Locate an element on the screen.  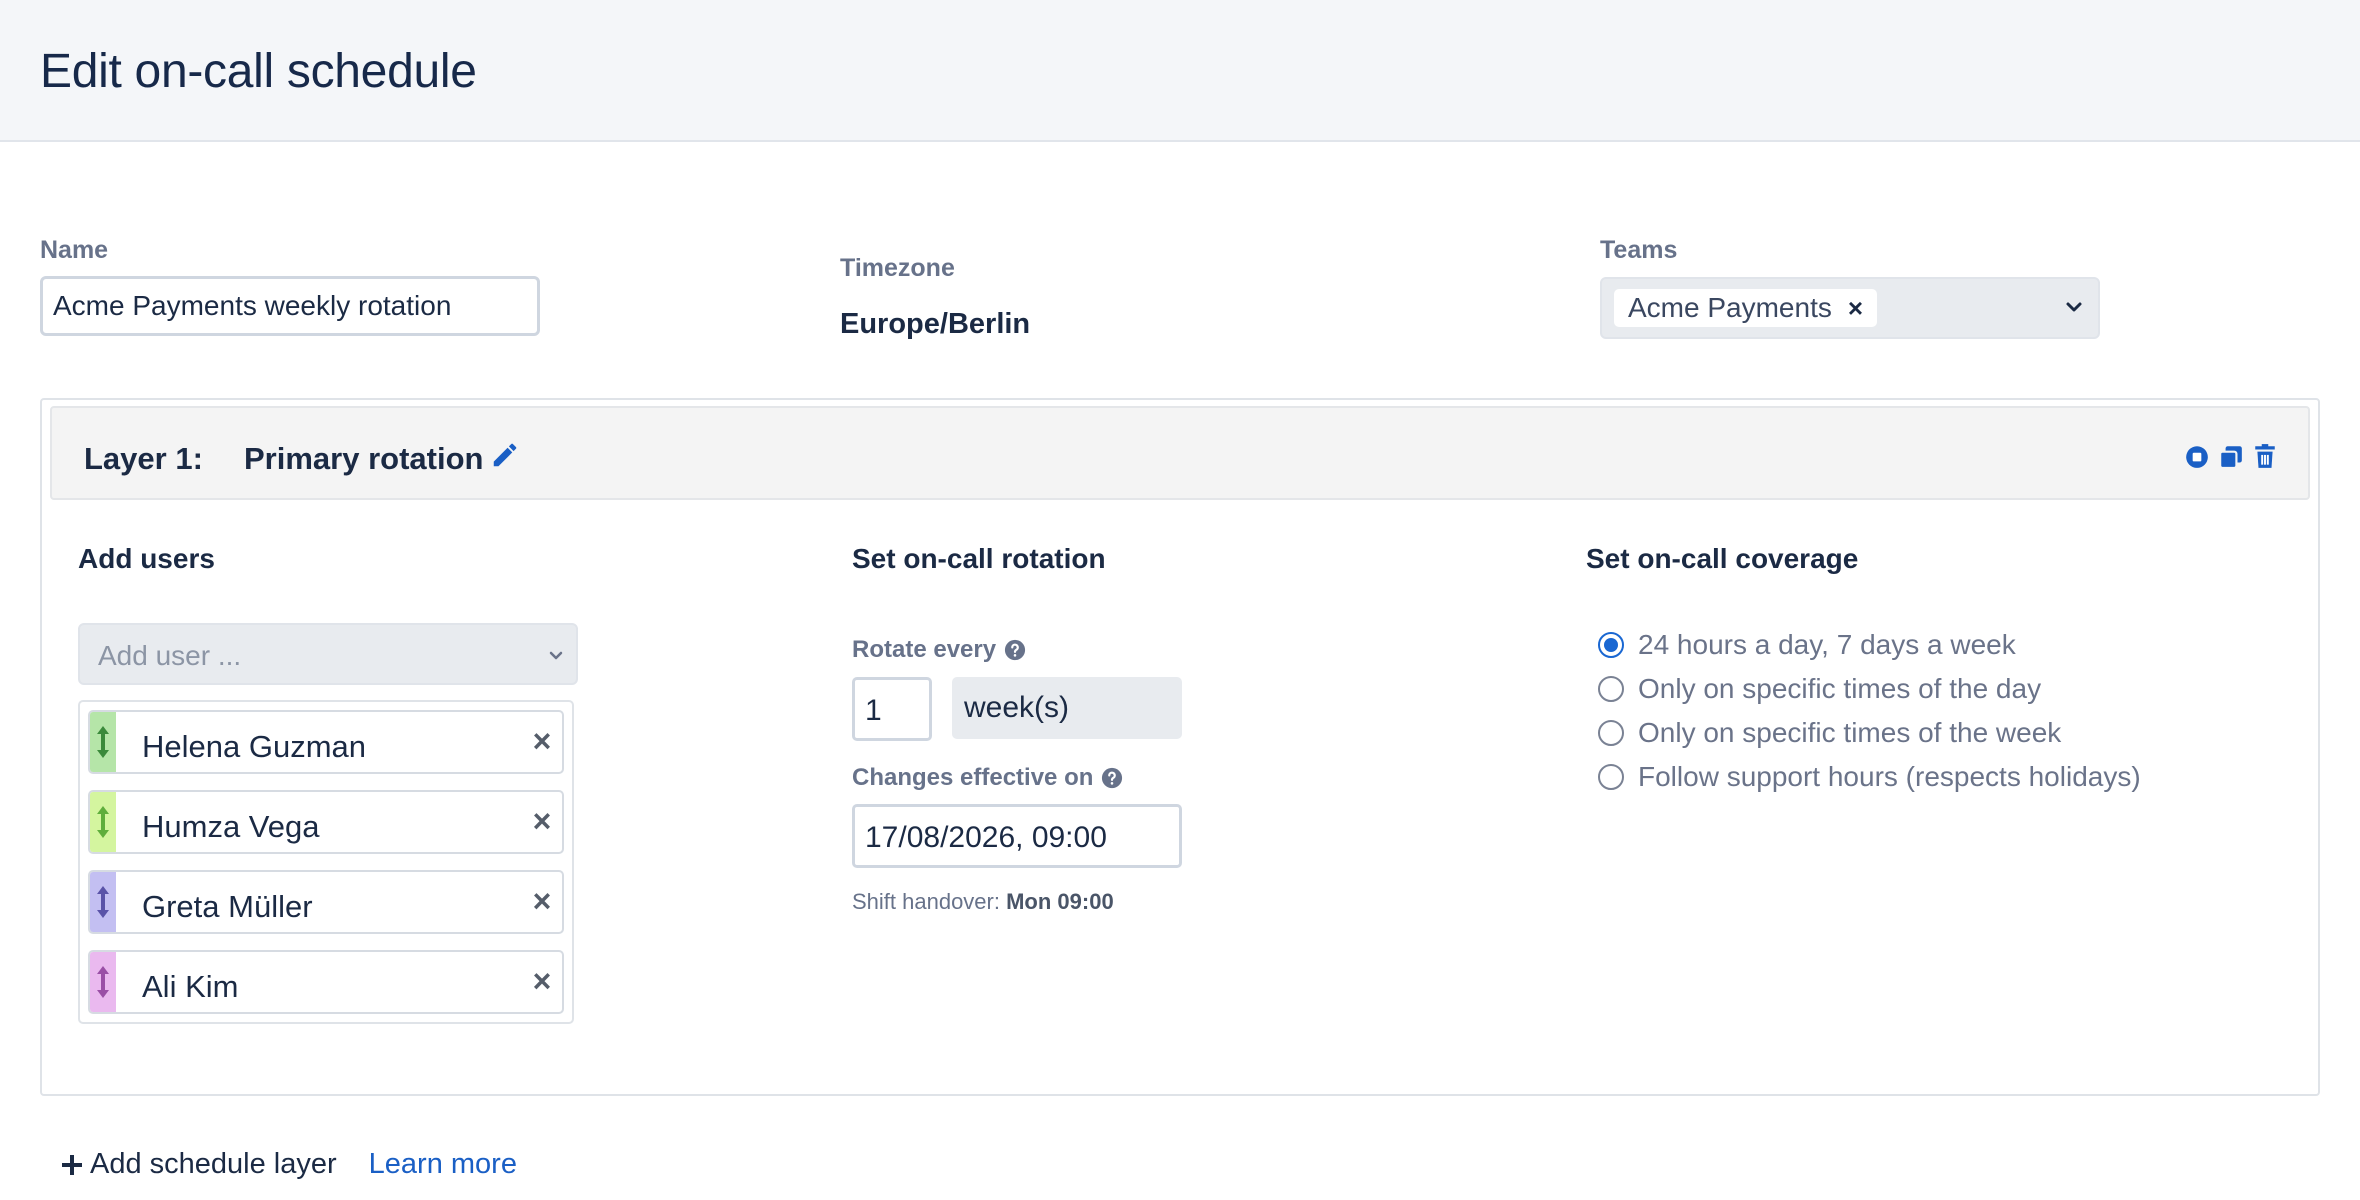
rotate-every-label: Rotate every is located at coordinates (939, 650).